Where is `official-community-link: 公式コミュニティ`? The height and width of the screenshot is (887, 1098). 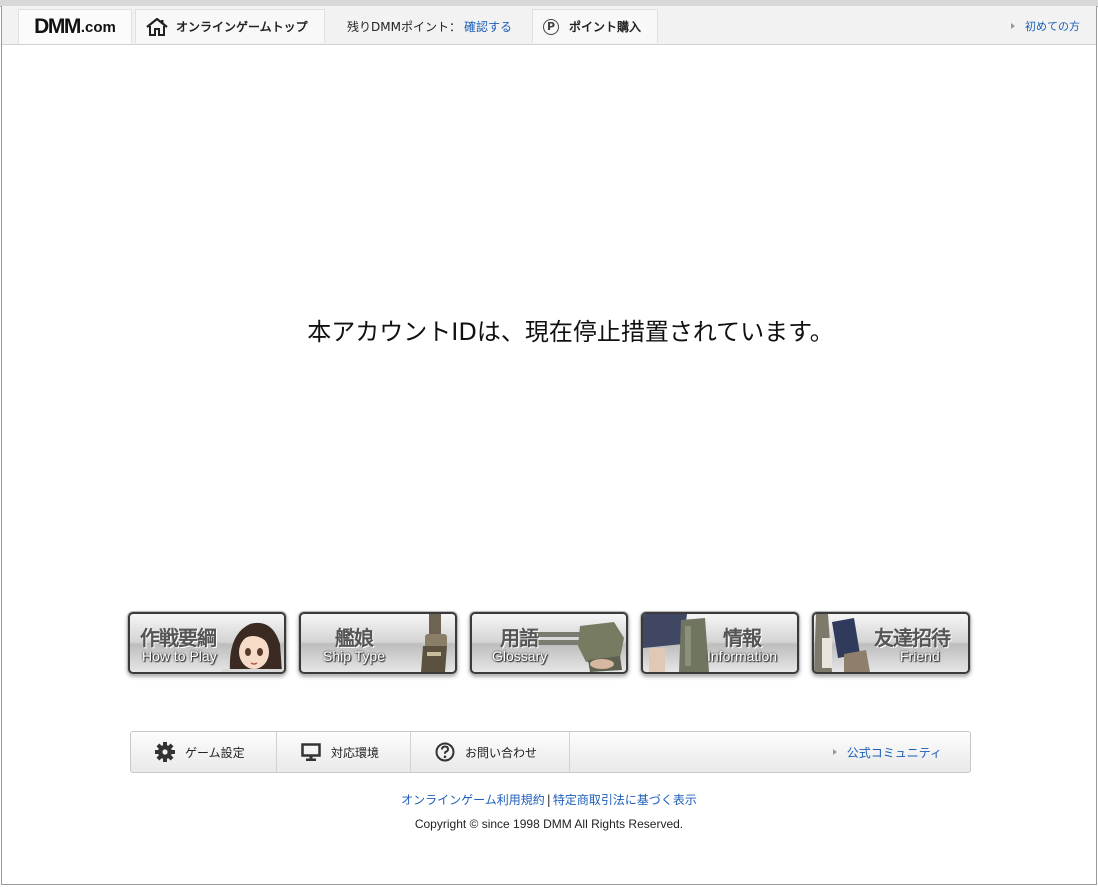
official-community-link: 公式コミュニティ is located at coordinates (887, 752).